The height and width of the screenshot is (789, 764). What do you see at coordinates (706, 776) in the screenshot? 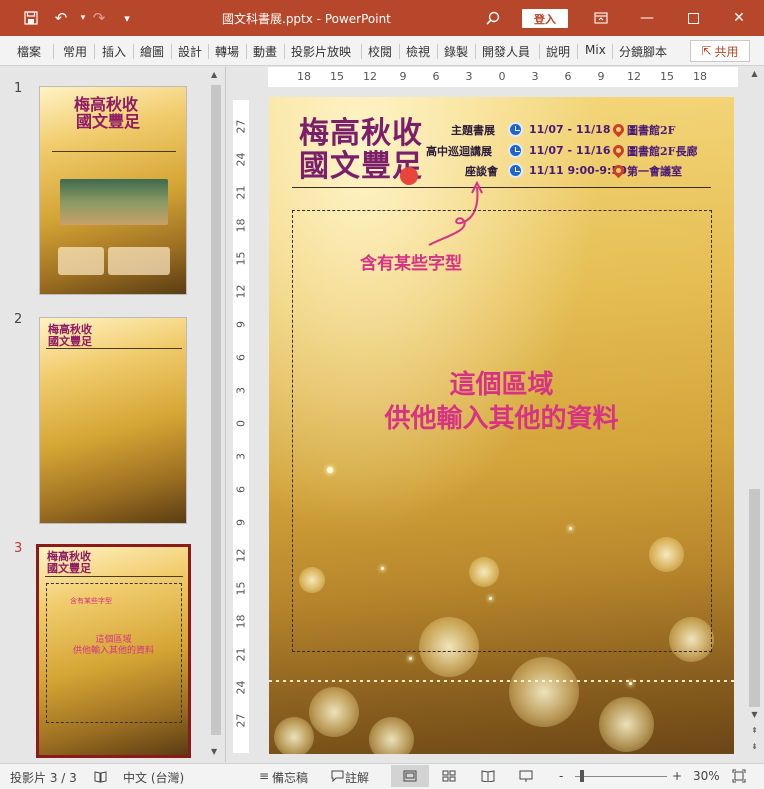
I see `zoom-level: 30%` at bounding box center [706, 776].